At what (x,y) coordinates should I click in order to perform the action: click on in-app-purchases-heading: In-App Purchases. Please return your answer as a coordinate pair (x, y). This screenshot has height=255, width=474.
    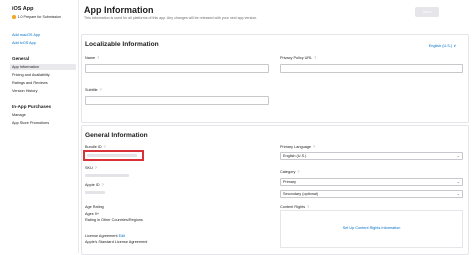
    Looking at the image, I should click on (32, 106).